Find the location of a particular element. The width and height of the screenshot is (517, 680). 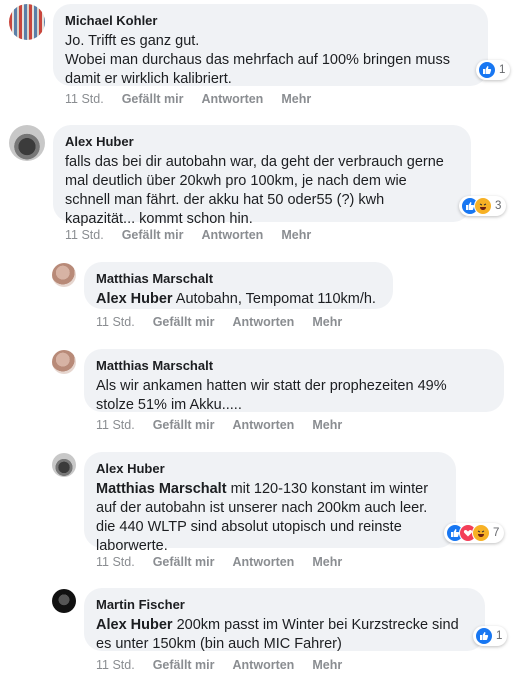

reaction-summary: 3 is located at coordinates (483, 206).